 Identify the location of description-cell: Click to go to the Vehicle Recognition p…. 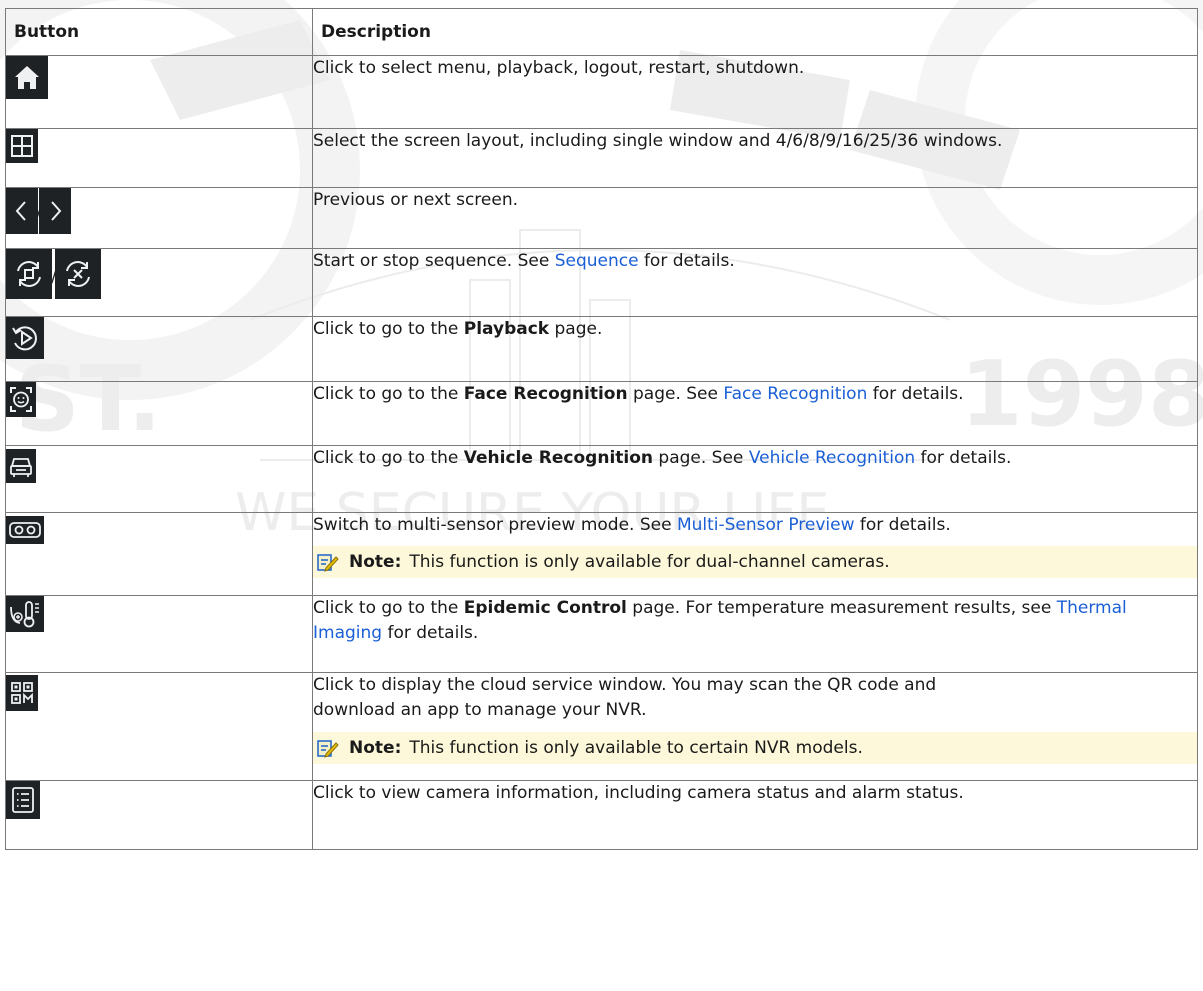
(755, 479).